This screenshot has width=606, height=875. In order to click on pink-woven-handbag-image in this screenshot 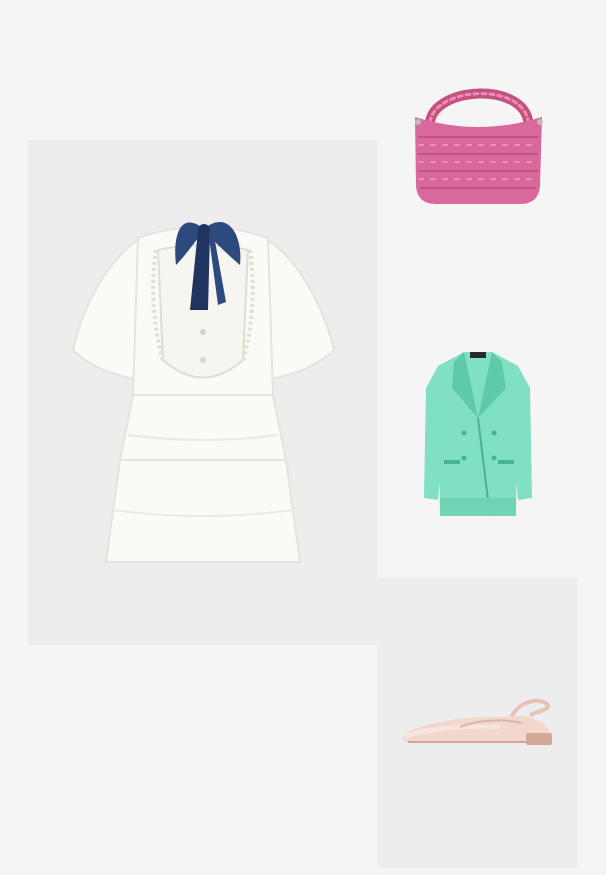, I will do `click(479, 146)`.